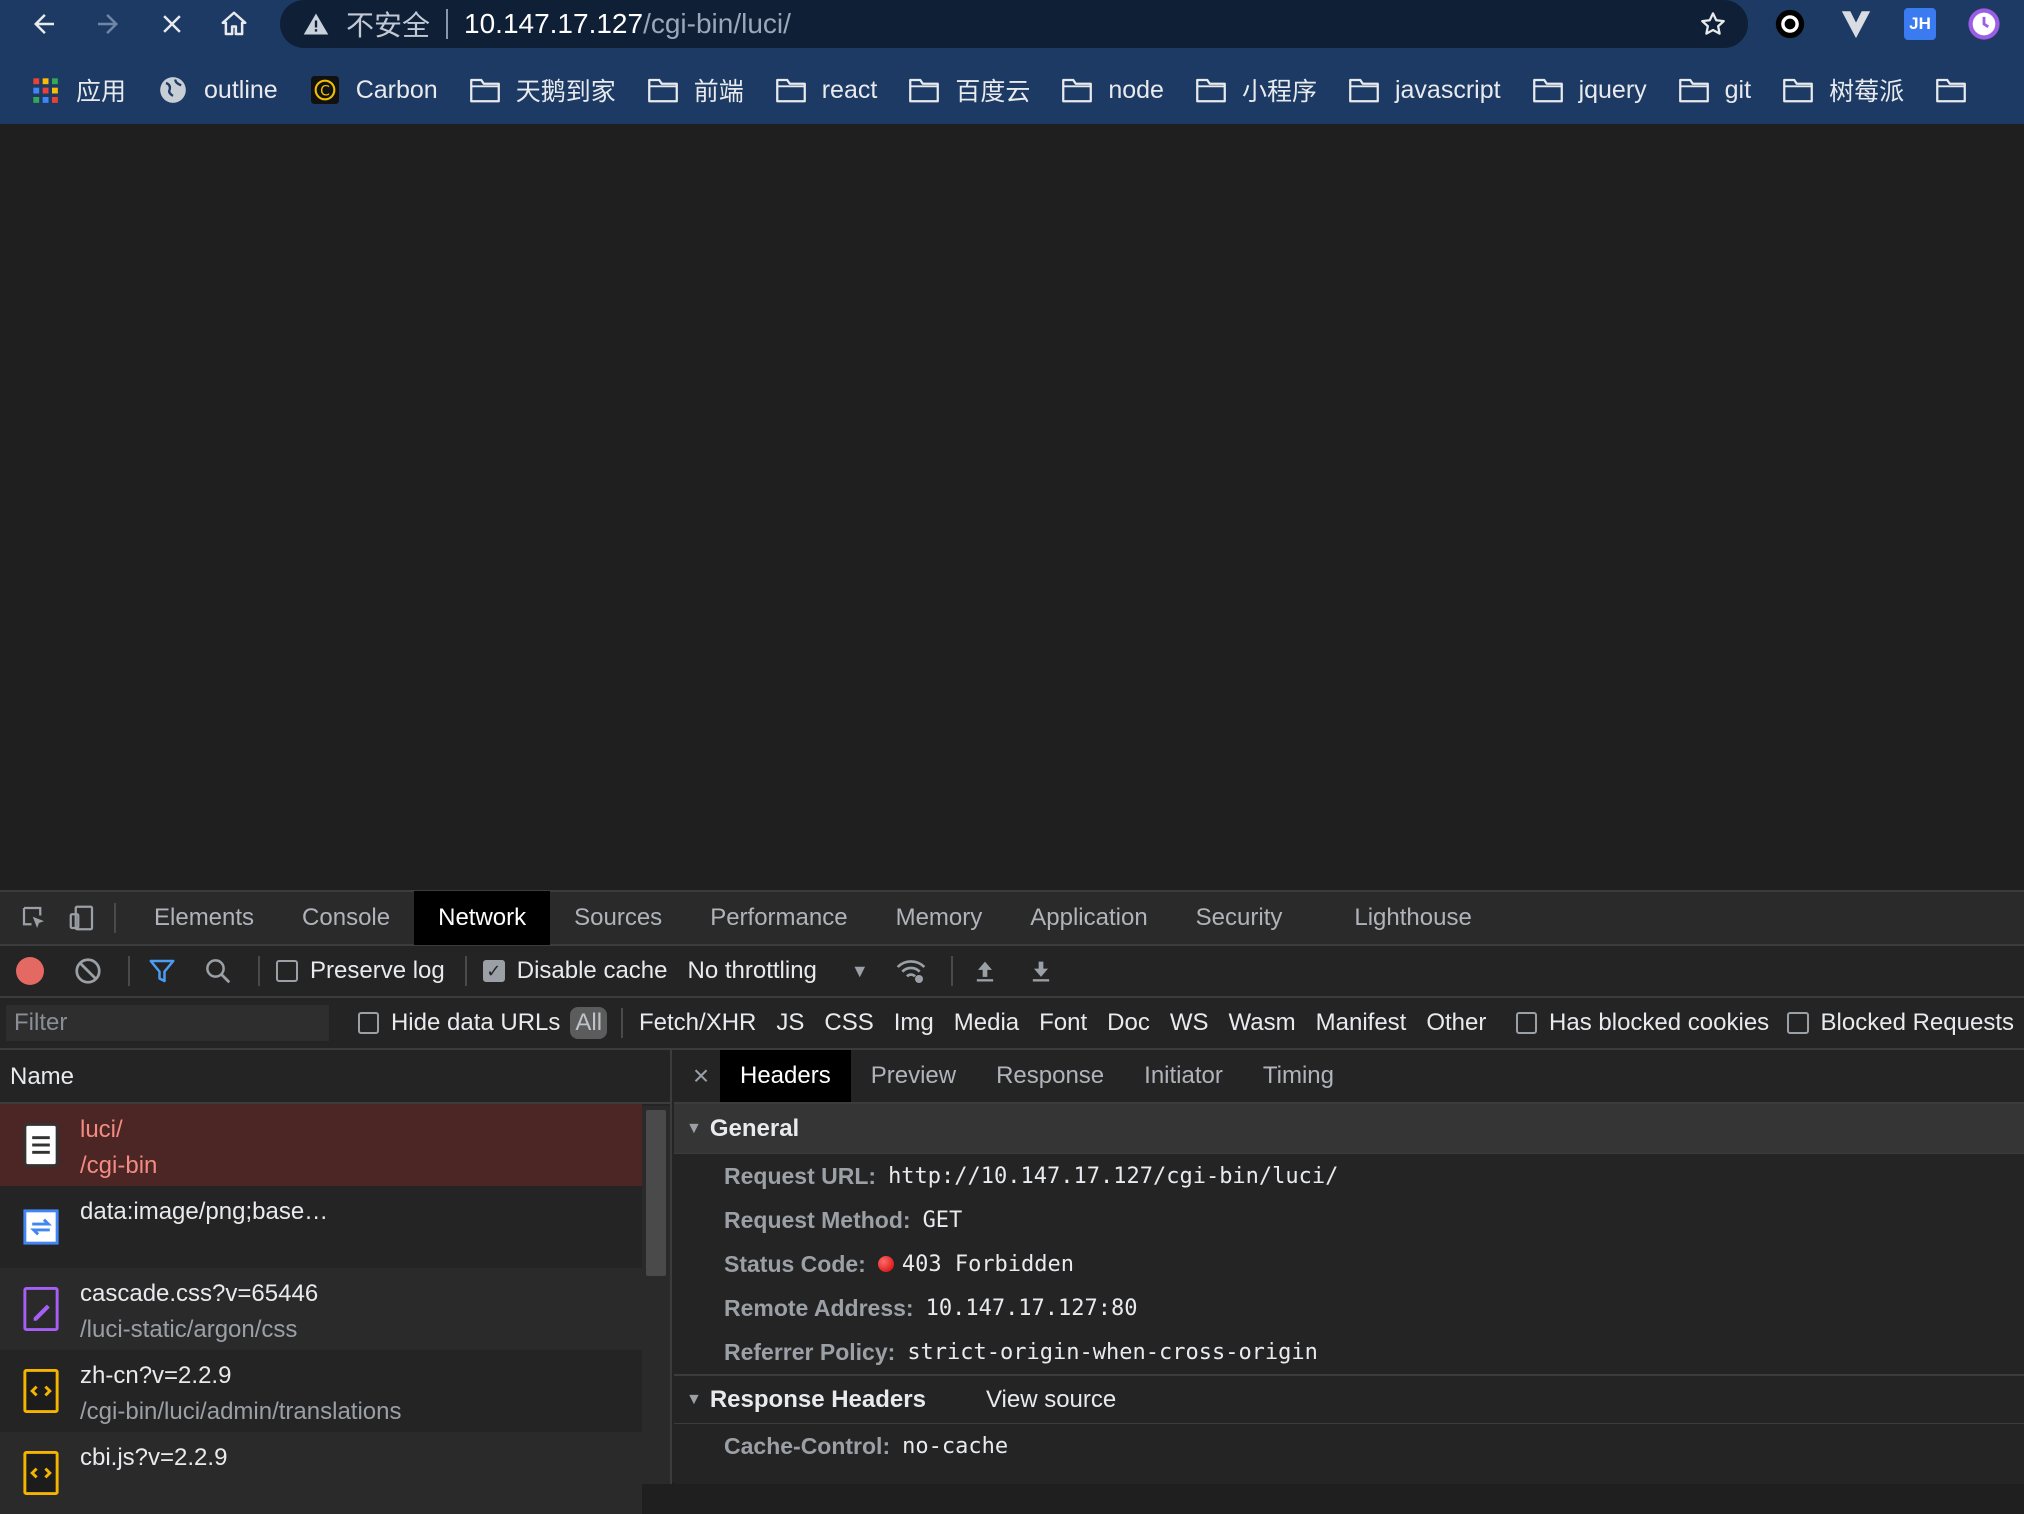 This screenshot has width=2024, height=1514. Describe the element at coordinates (172, 24) in the screenshot. I see `stop-button` at that location.